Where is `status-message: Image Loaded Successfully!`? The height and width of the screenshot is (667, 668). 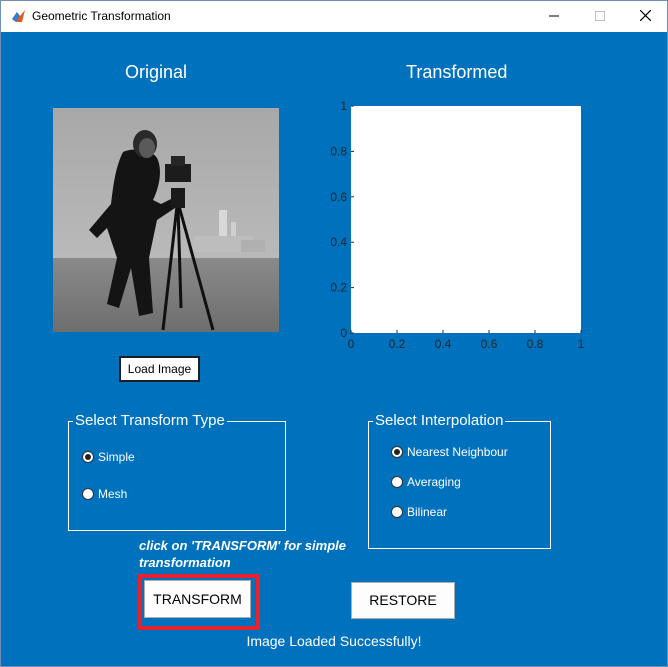 status-message: Image Loaded Successfully! is located at coordinates (334, 641).